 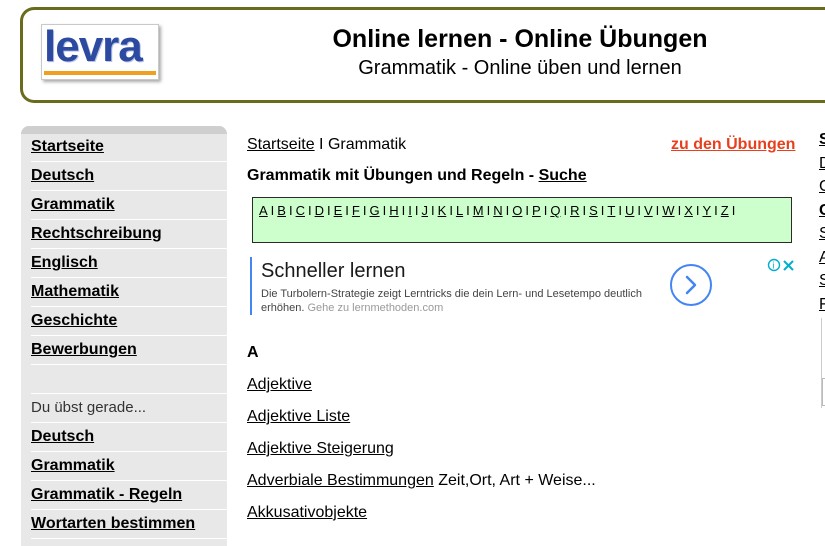 What do you see at coordinates (129, 321) in the screenshot?
I see `sidebar-item-geschichte: Geschichte` at bounding box center [129, 321].